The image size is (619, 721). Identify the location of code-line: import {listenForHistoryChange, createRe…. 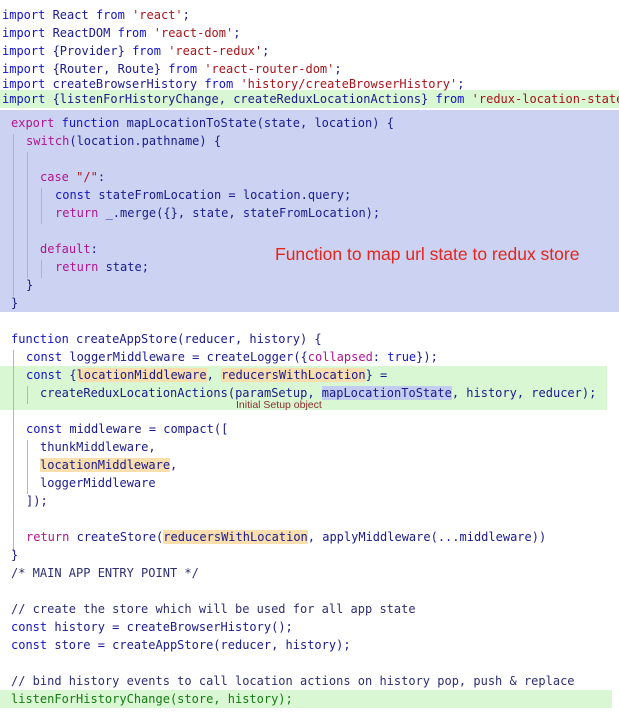
(310, 99).